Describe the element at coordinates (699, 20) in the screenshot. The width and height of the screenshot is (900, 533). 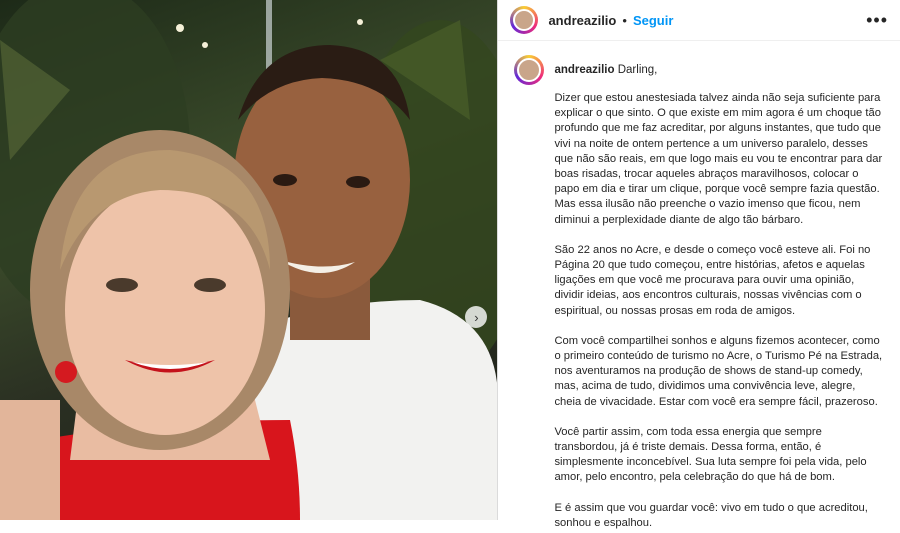
I see `post-header: andreazilio • Seguir •••` at that location.